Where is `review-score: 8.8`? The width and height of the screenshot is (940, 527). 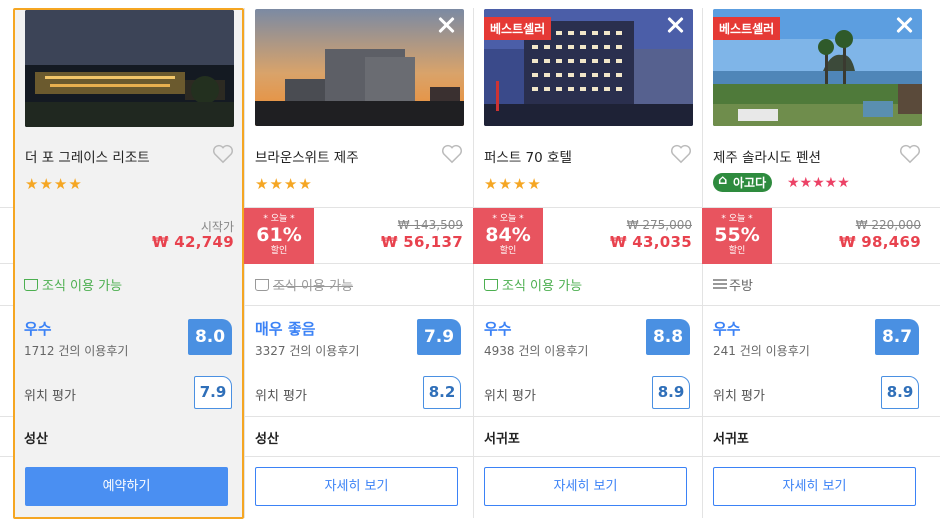 review-score: 8.8 is located at coordinates (668, 337).